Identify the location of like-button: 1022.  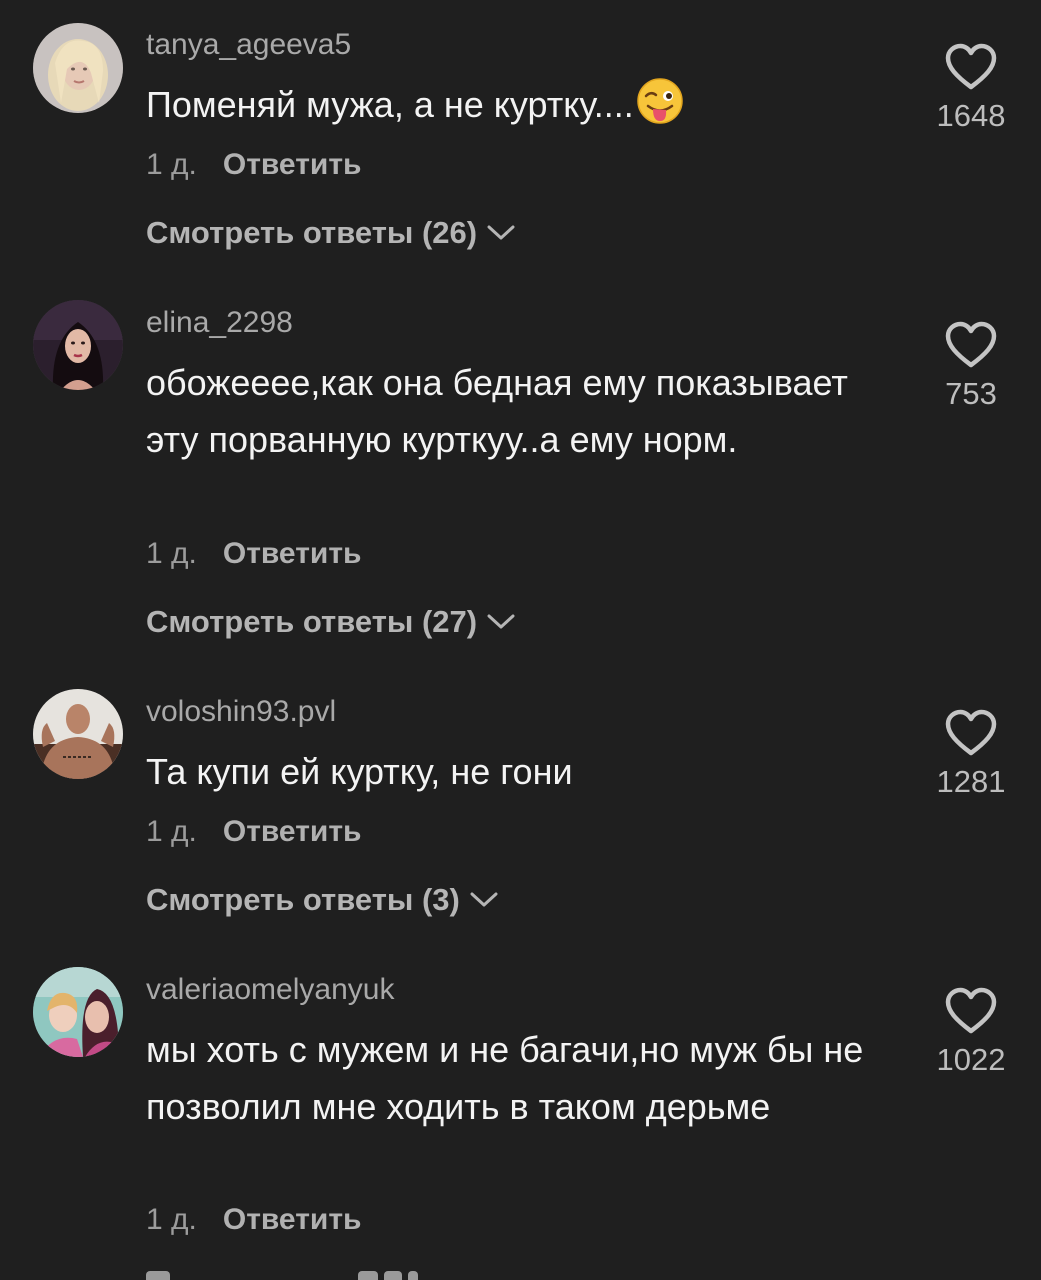
(971, 1032).